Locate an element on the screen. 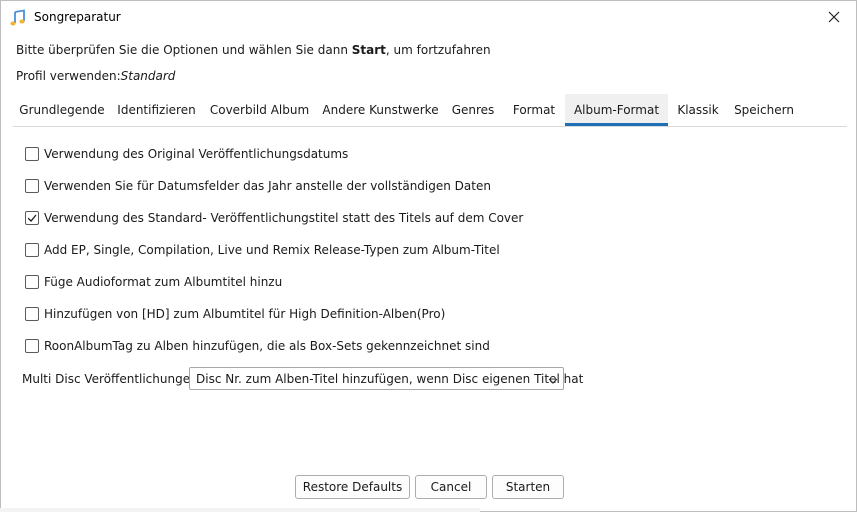  multidisc-label: Multi Disc Veröffentlichungen: is located at coordinates (112, 379).